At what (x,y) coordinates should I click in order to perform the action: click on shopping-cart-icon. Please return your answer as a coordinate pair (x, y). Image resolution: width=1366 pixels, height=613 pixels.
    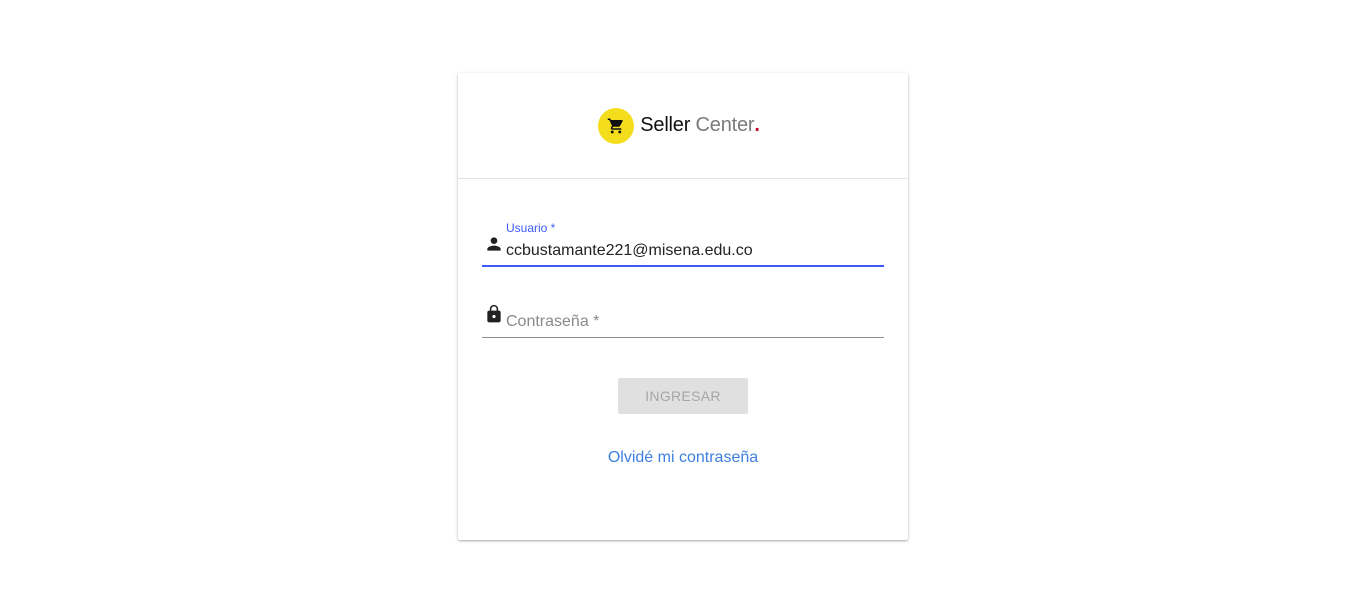
    Looking at the image, I should click on (616, 125).